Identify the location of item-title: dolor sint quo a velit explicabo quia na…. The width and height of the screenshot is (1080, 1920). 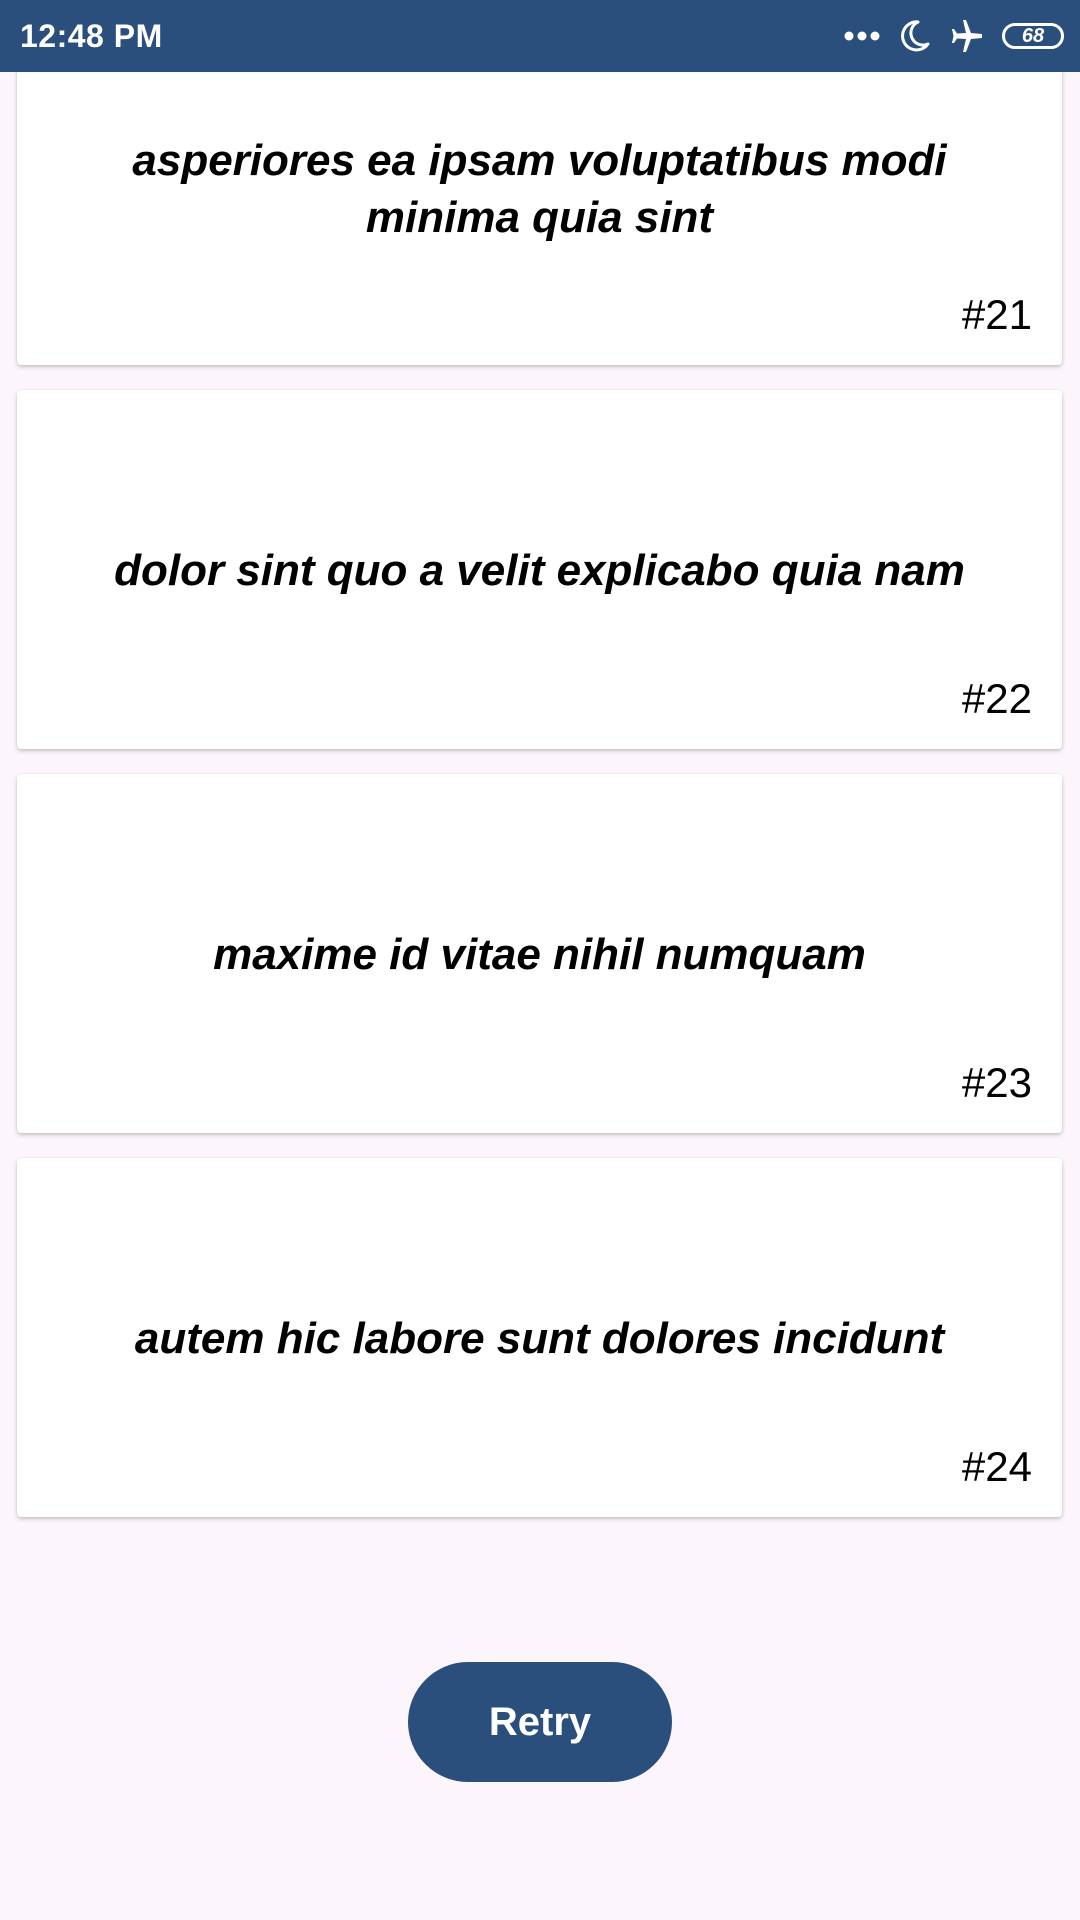
(539, 570).